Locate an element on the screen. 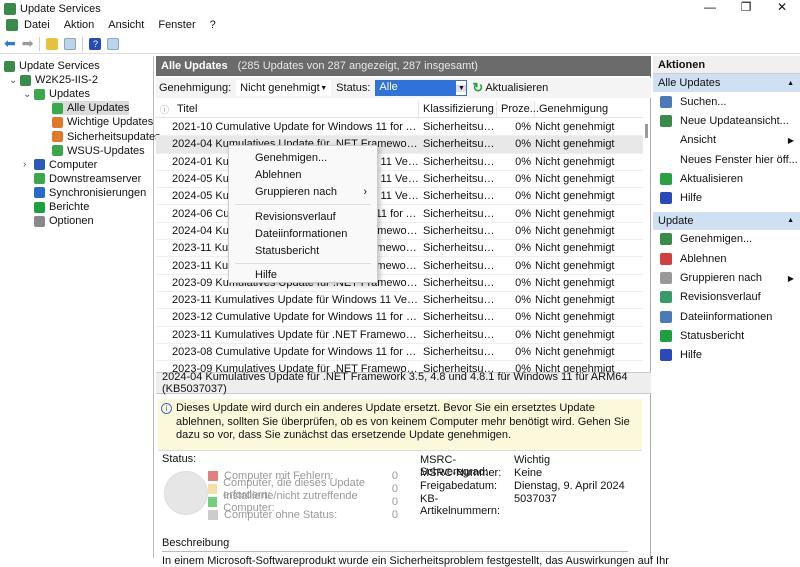 The width and height of the screenshot is (800, 567). menu-separator is located at coordinates (303, 263).